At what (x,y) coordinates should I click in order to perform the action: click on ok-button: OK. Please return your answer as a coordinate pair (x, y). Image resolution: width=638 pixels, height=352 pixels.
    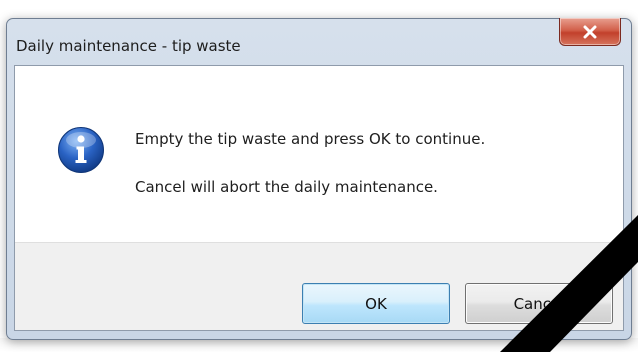
    Looking at the image, I should click on (376, 303).